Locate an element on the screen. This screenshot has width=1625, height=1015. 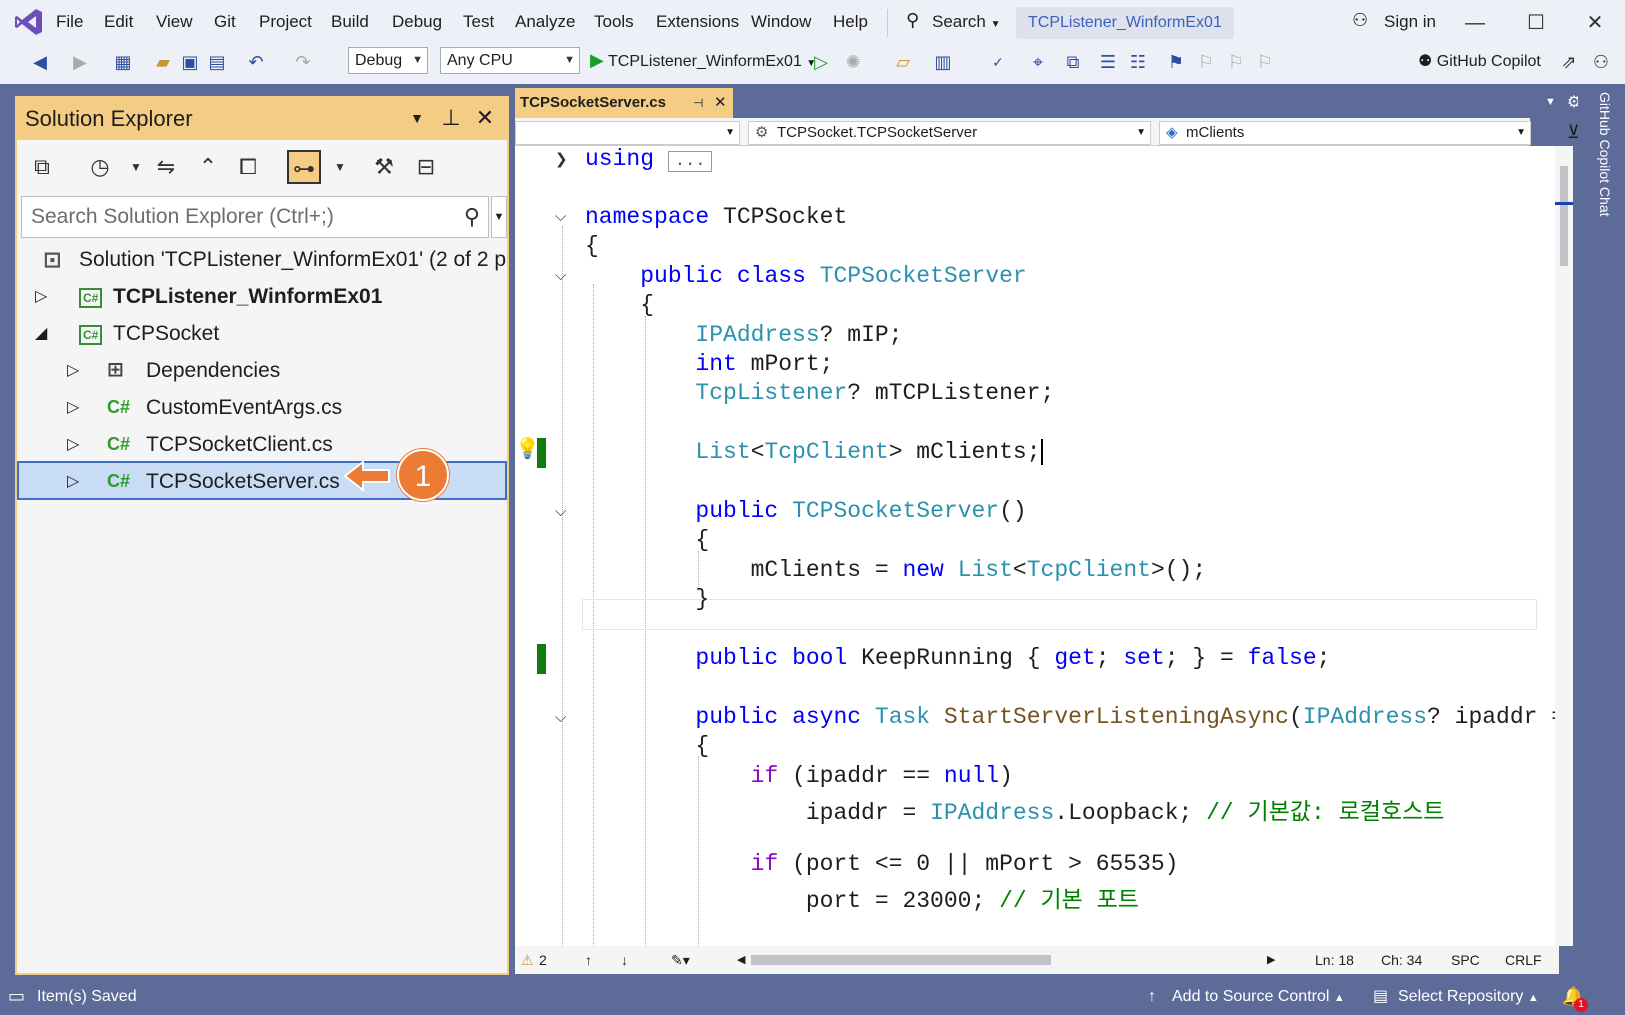
select-repository-button: Select Repository ▲ is located at coordinates (1468, 996).